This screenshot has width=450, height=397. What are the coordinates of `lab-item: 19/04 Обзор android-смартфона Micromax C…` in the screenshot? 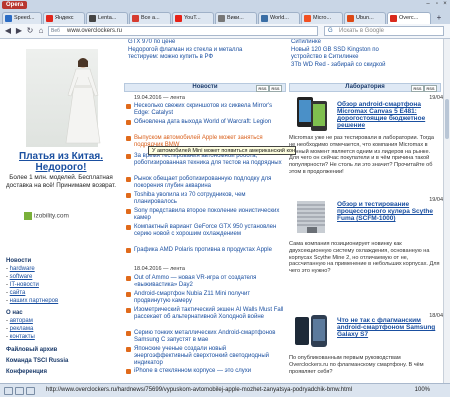 It's located at (368, 142).